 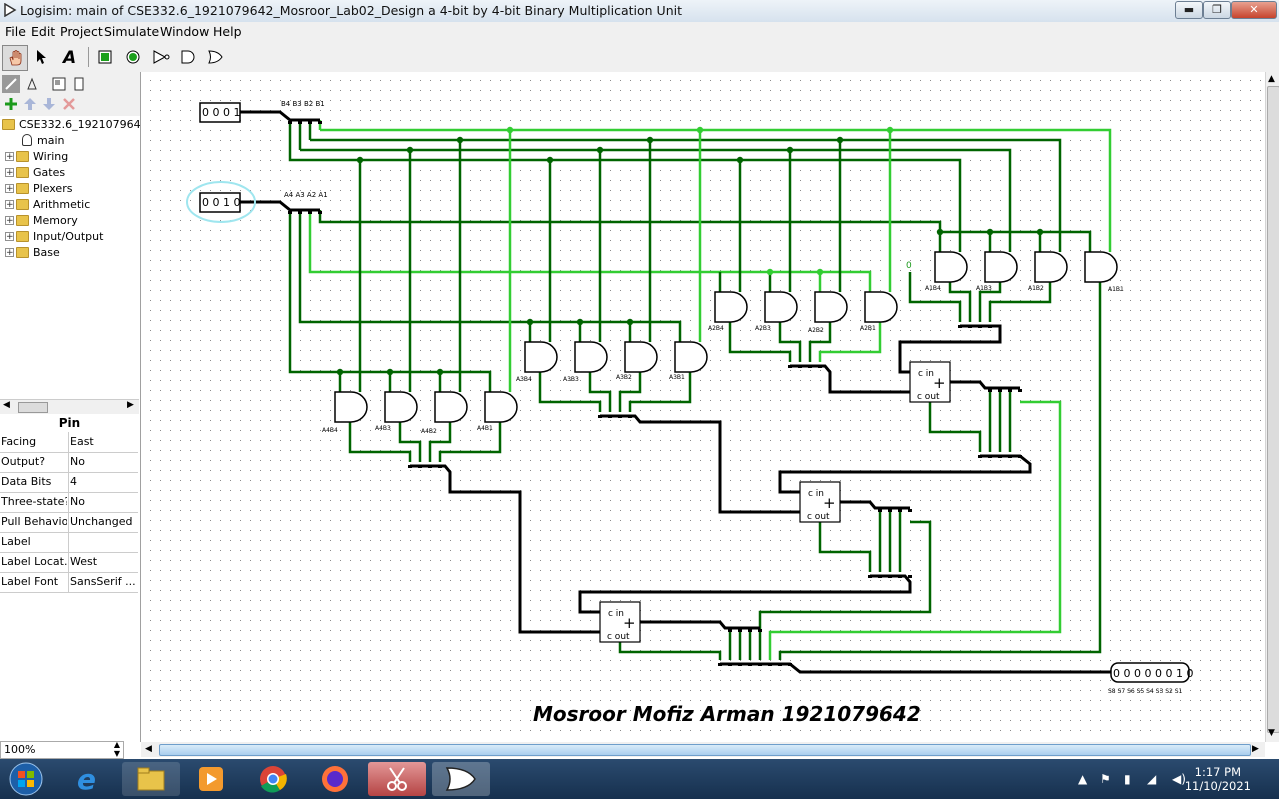 What do you see at coordinates (1217, 10) in the screenshot?
I see `maximize-button: ❐` at bounding box center [1217, 10].